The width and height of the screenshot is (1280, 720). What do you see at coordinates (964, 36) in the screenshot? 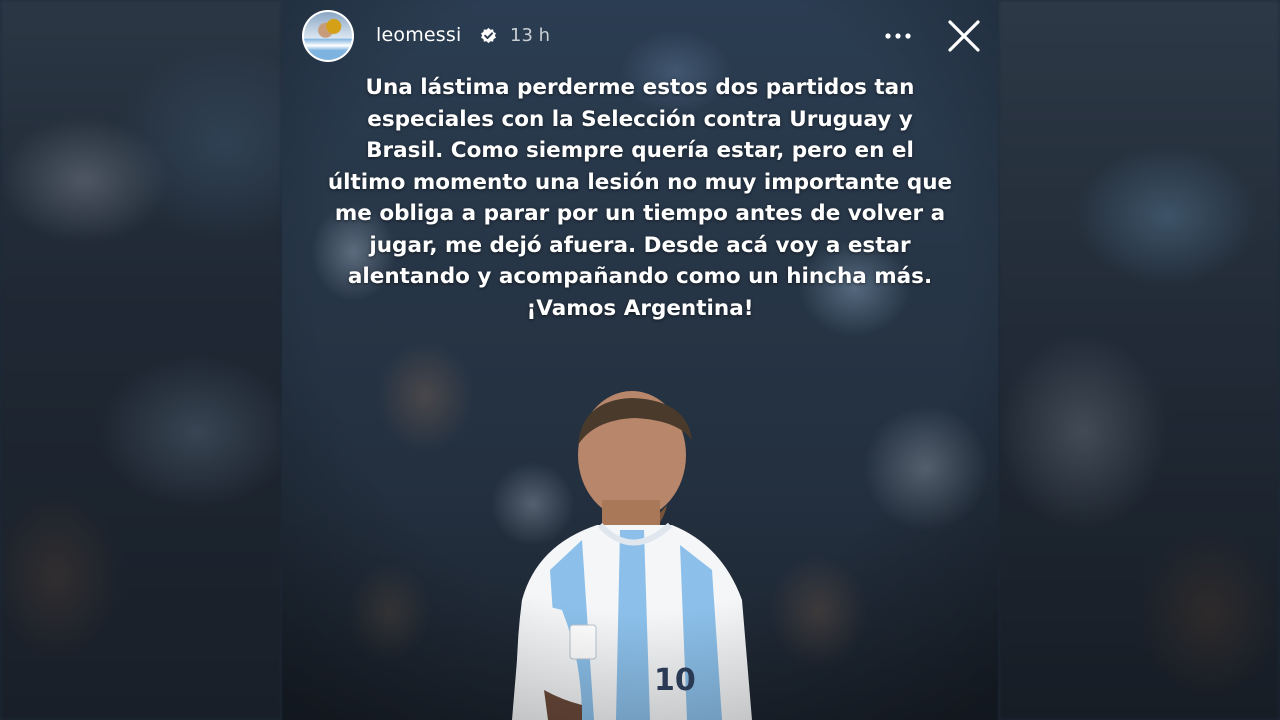
I see `close-icon` at bounding box center [964, 36].